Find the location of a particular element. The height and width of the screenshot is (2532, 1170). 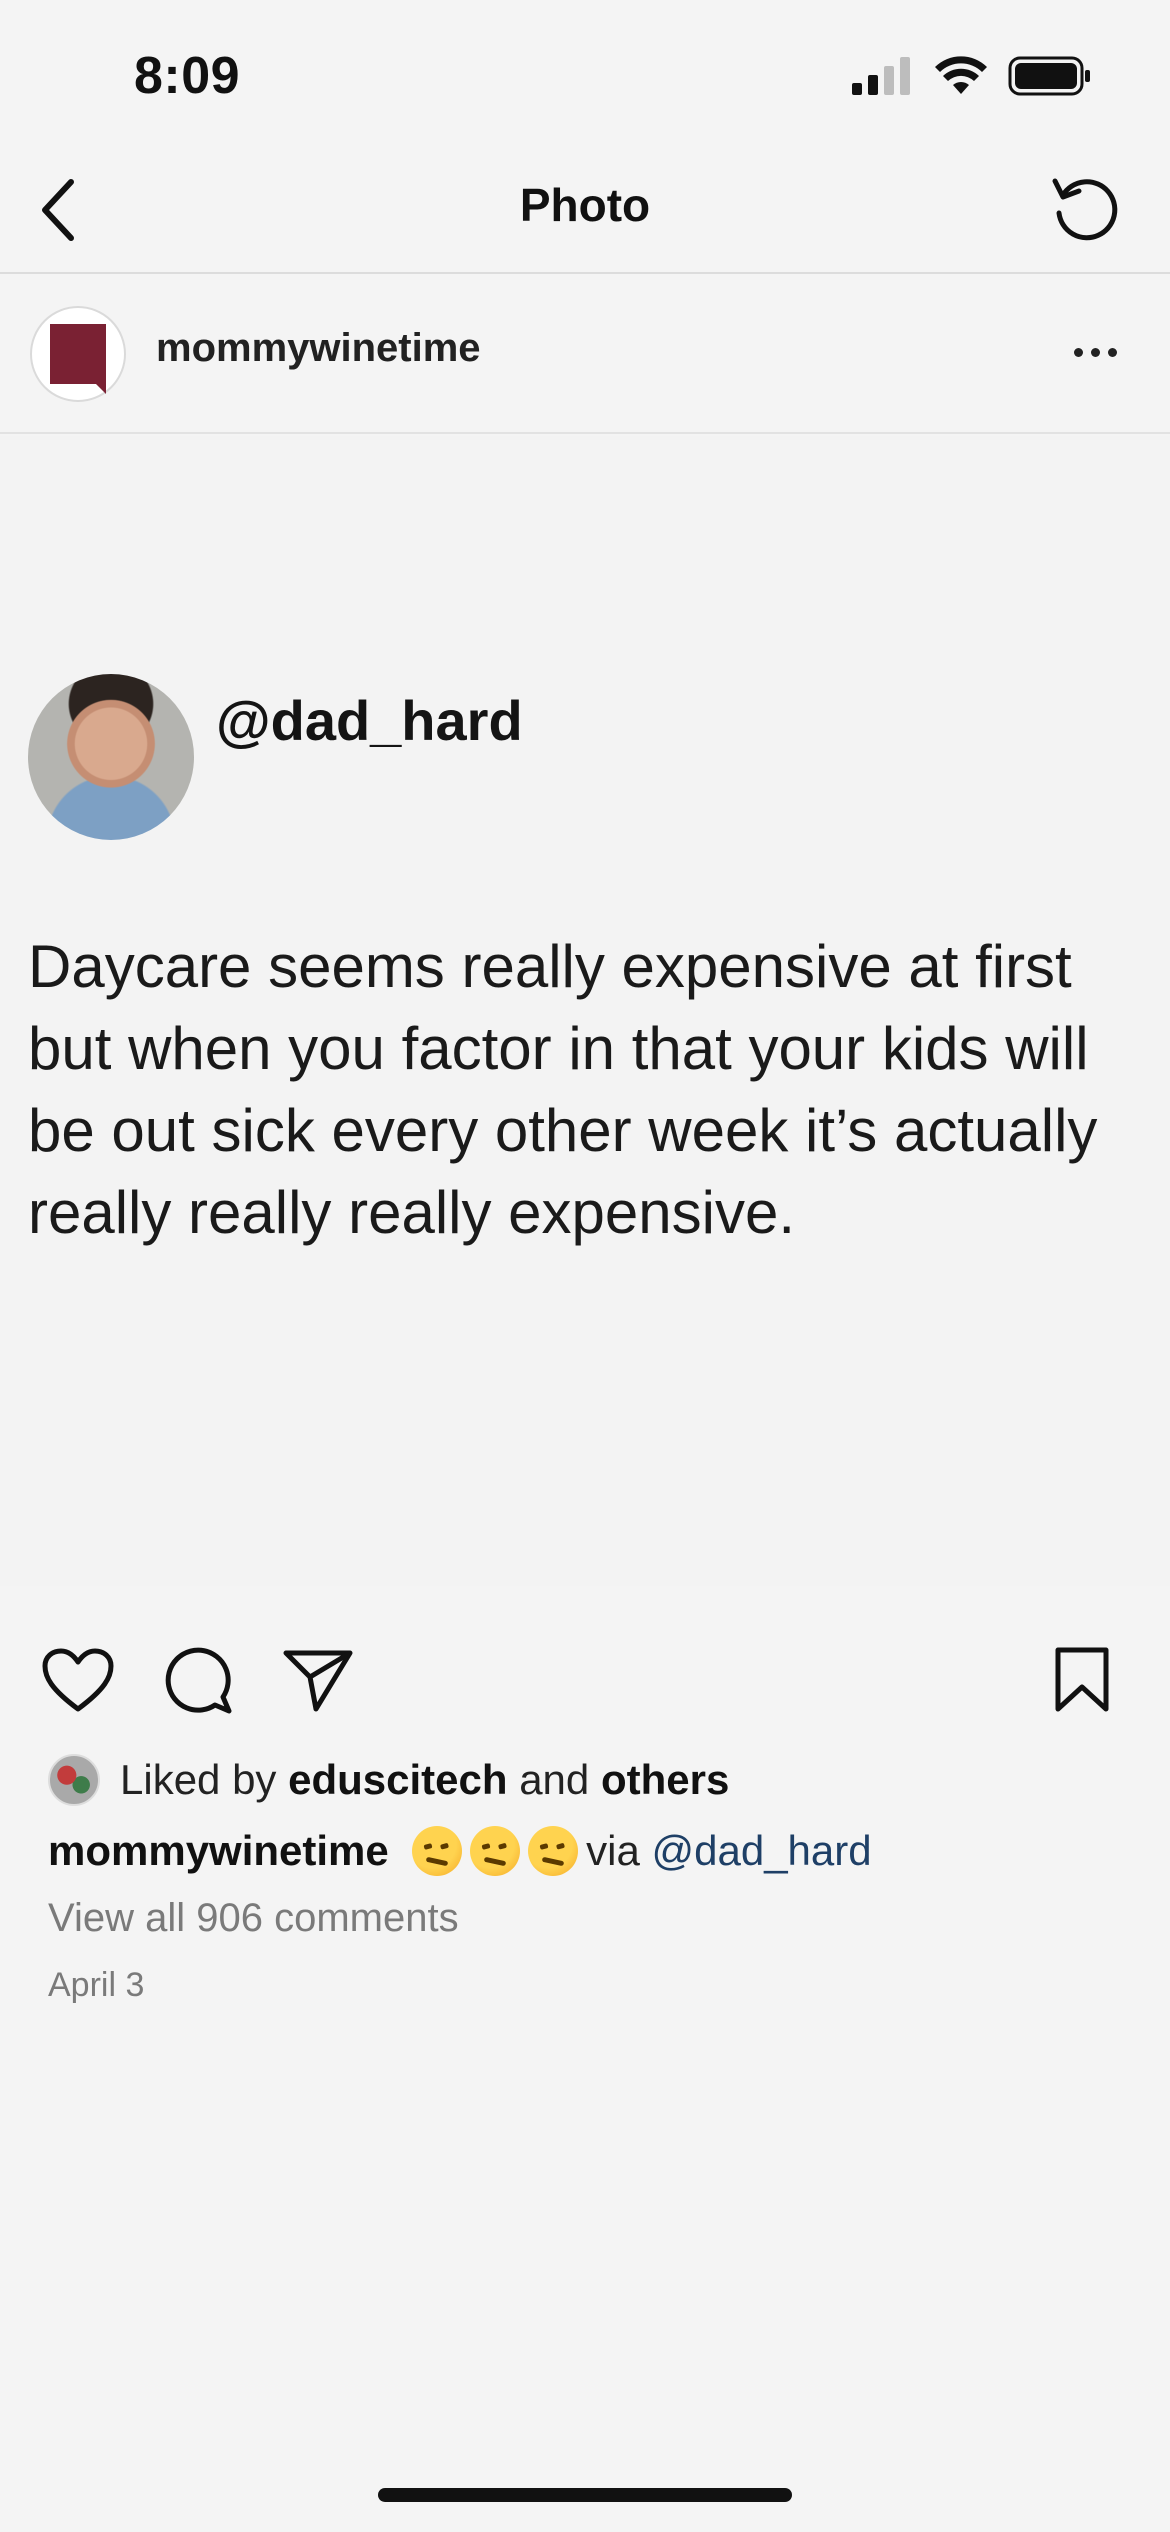

home-indicator is located at coordinates (585, 2495).